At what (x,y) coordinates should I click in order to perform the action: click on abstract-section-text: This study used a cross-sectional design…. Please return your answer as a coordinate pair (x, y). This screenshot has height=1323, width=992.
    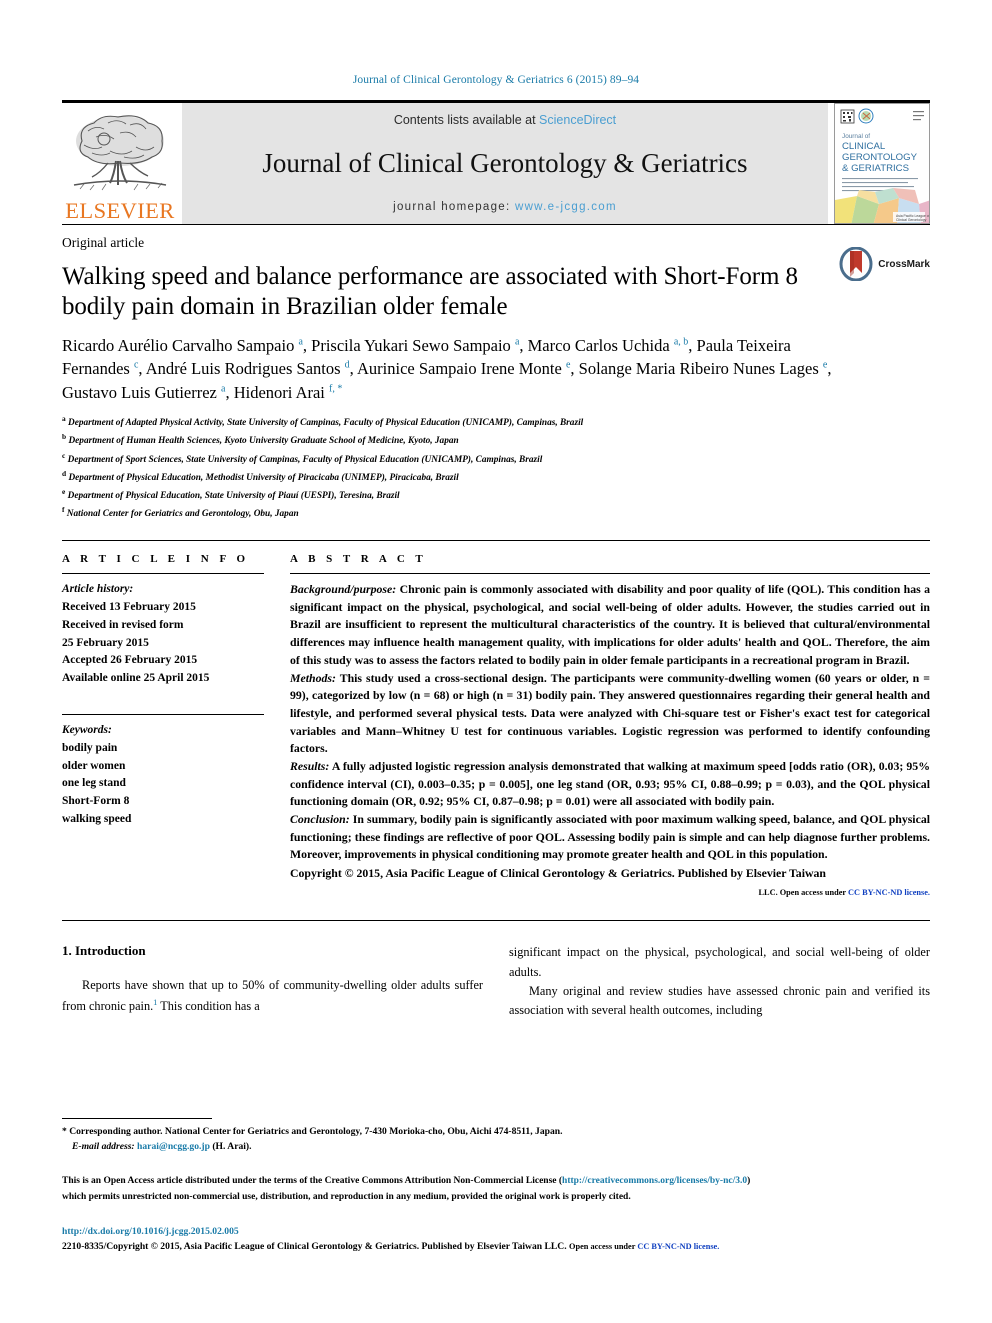
    Looking at the image, I should click on (610, 713).